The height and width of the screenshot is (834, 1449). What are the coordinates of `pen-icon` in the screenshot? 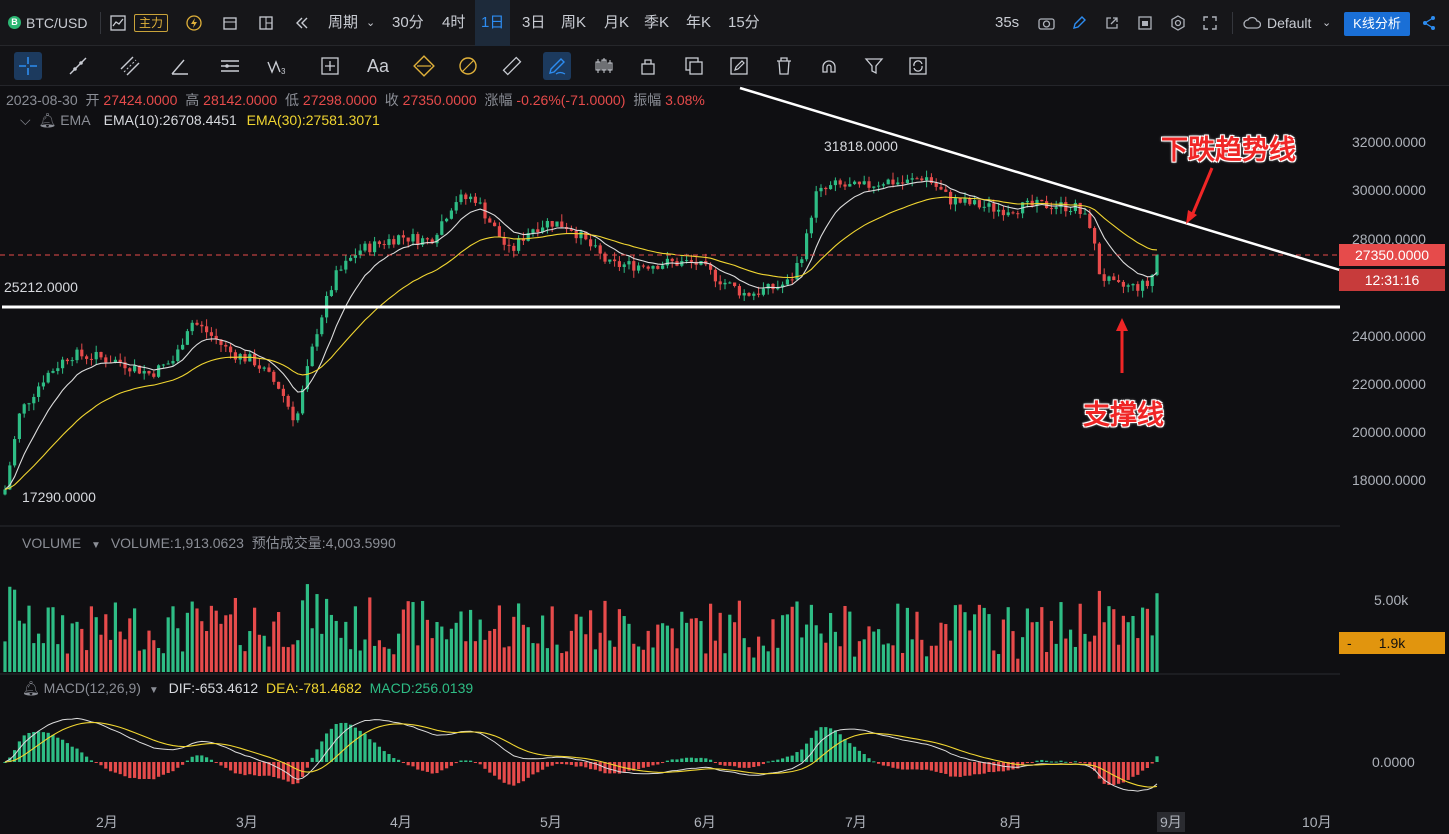 It's located at (1079, 23).